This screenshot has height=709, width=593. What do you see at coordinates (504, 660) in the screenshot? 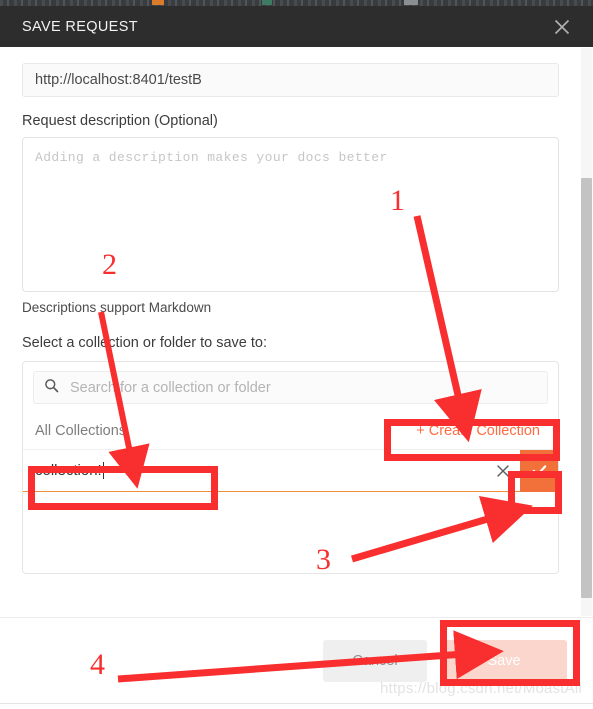
I see `save-button: Save` at bounding box center [504, 660].